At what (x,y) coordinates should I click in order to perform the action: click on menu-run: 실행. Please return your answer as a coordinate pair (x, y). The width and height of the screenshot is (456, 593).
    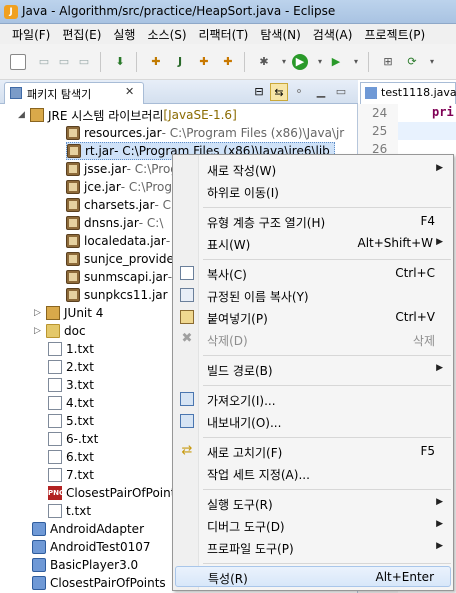
    Looking at the image, I should click on (124, 34).